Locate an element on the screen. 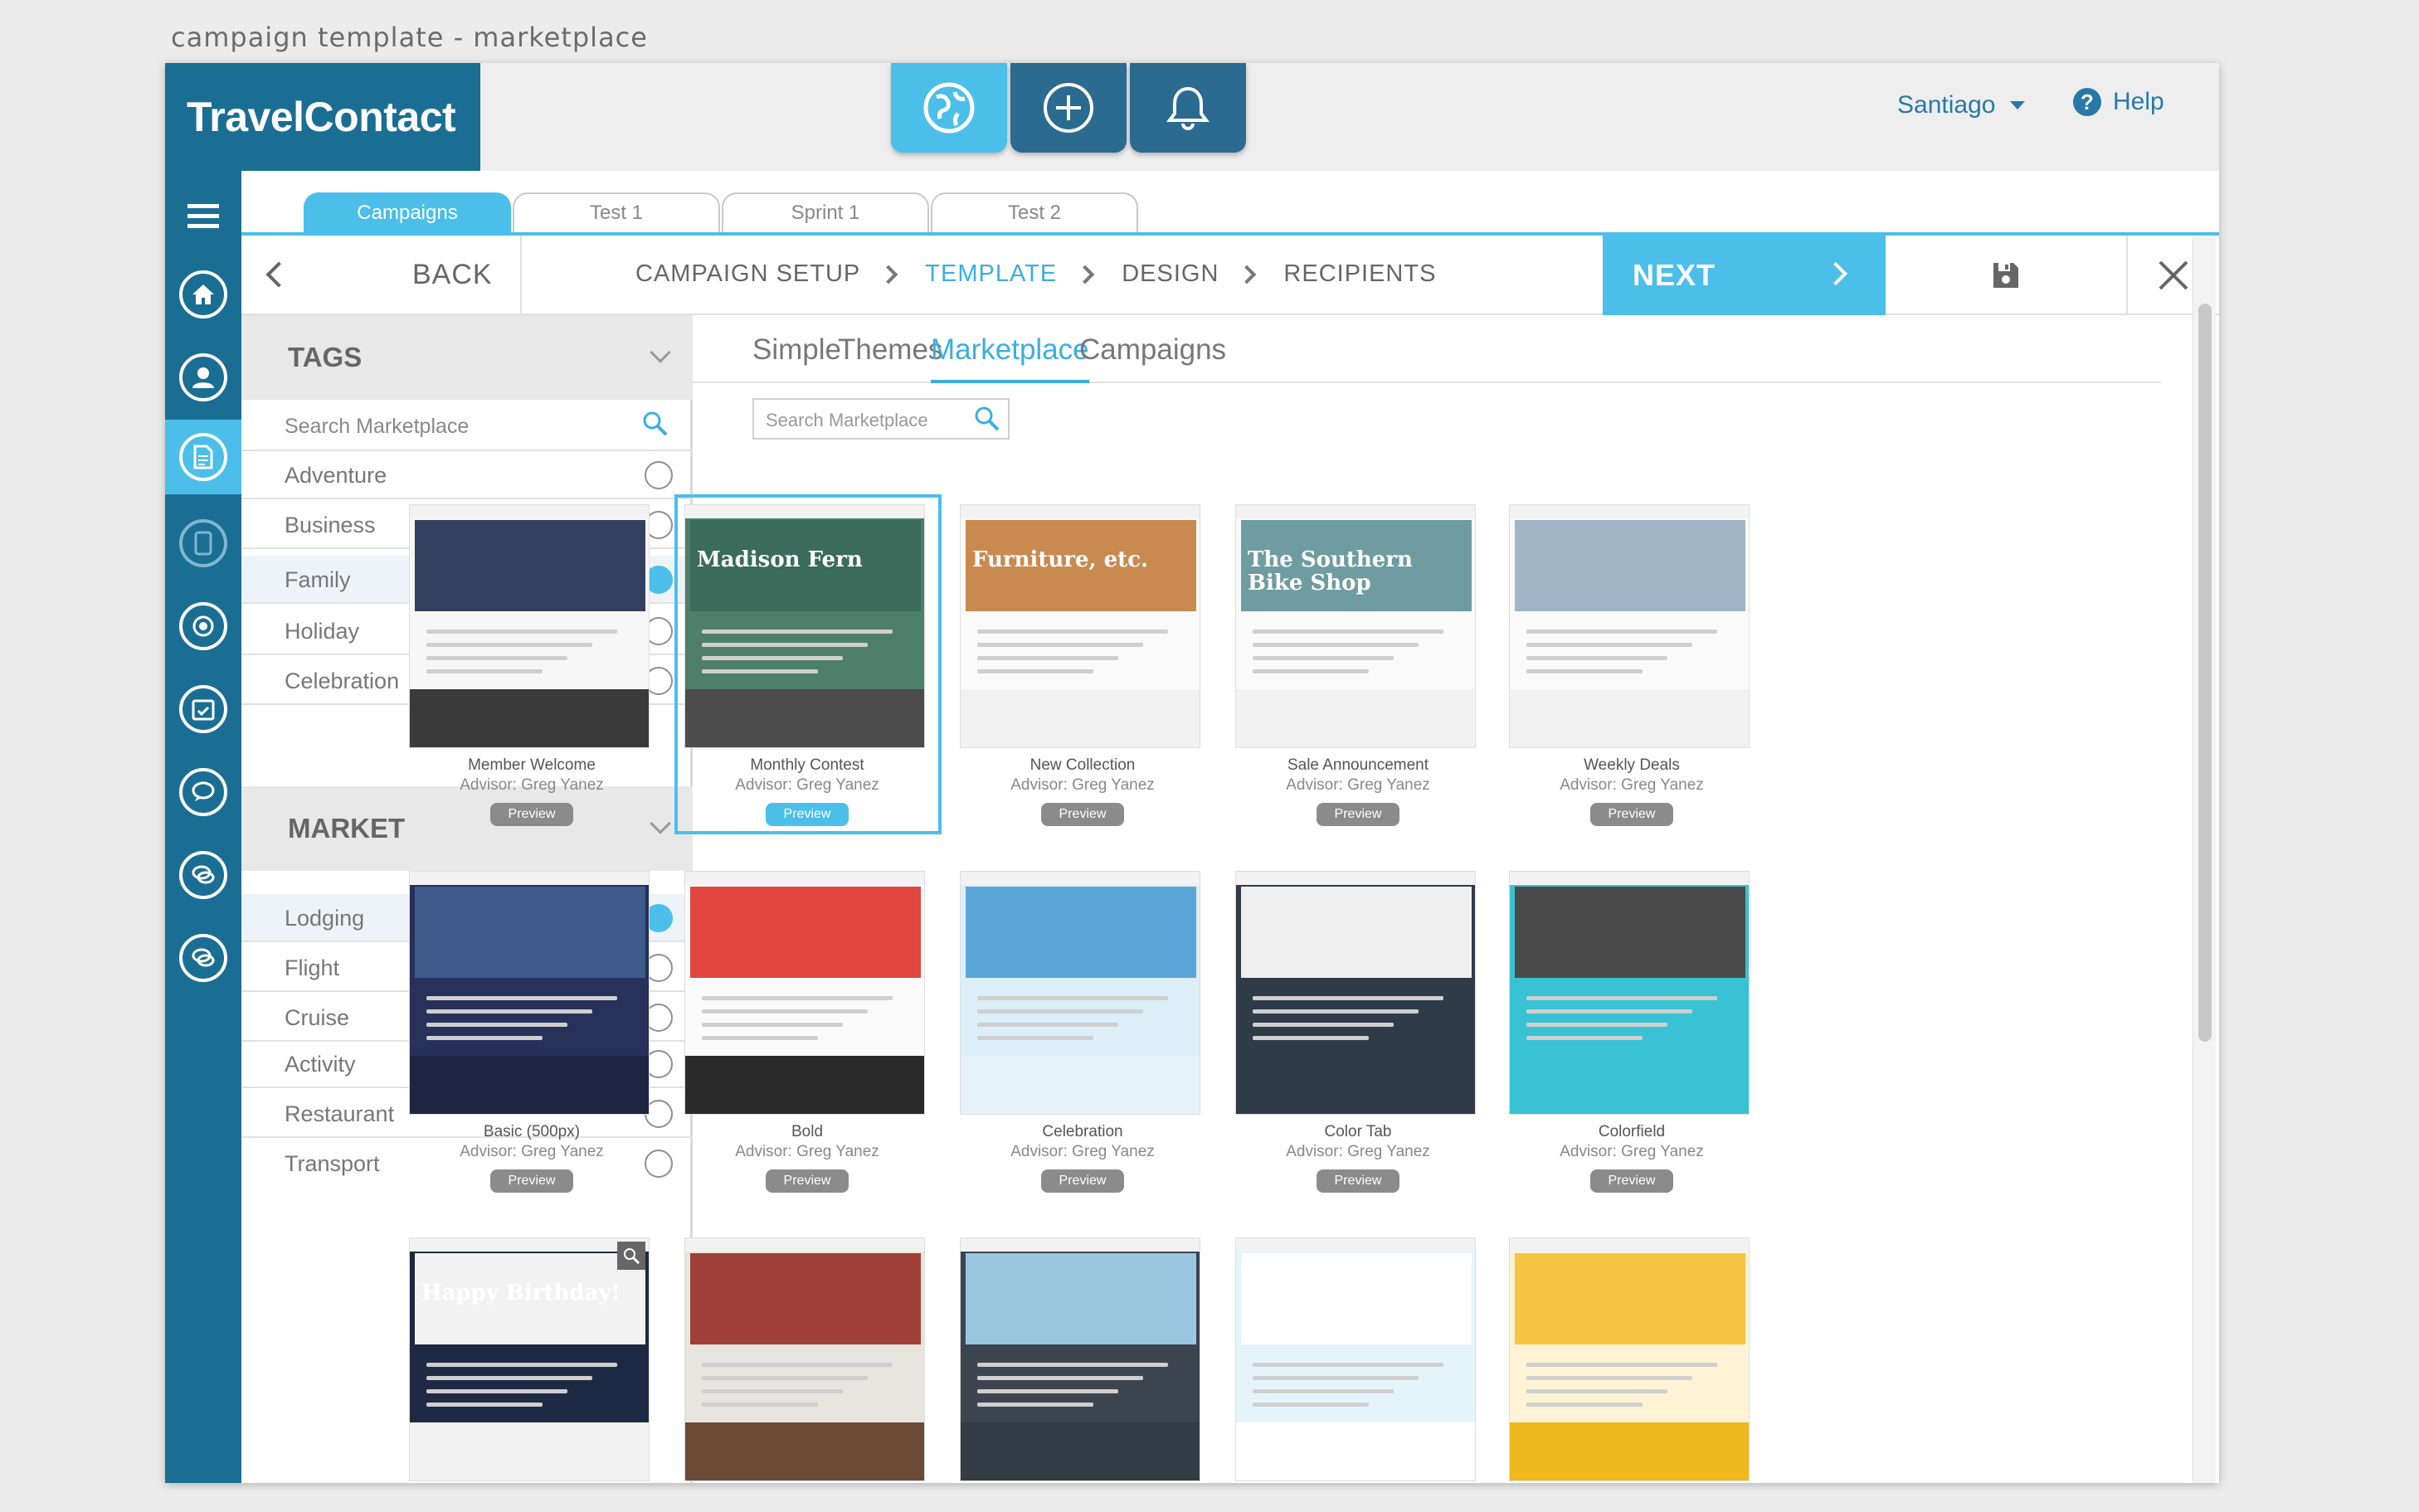  rail-calendar is located at coordinates (203, 709).